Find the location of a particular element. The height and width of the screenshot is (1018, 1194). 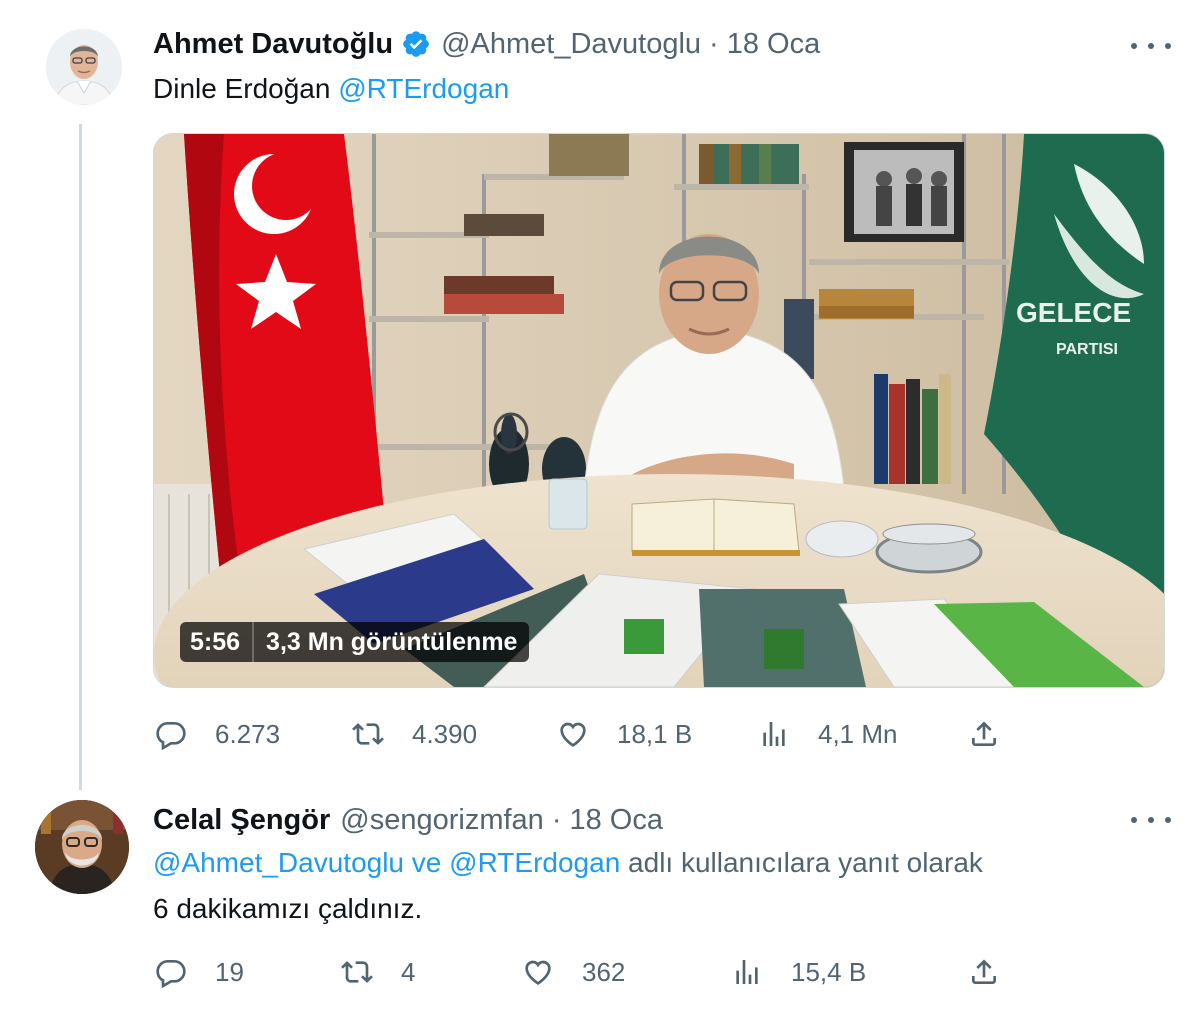

reply-count: 19 is located at coordinates (229, 971).